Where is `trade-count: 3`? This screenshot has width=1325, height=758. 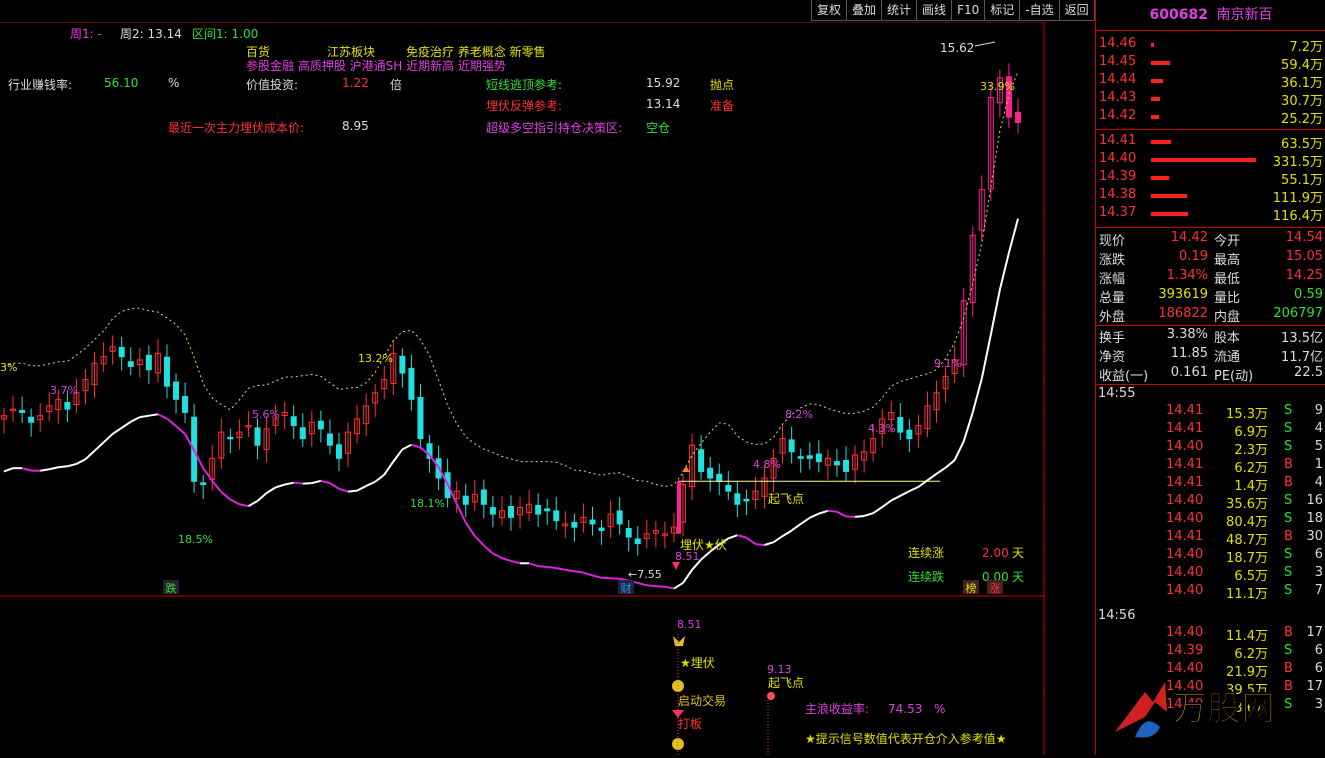 trade-count: 3 is located at coordinates (1319, 704).